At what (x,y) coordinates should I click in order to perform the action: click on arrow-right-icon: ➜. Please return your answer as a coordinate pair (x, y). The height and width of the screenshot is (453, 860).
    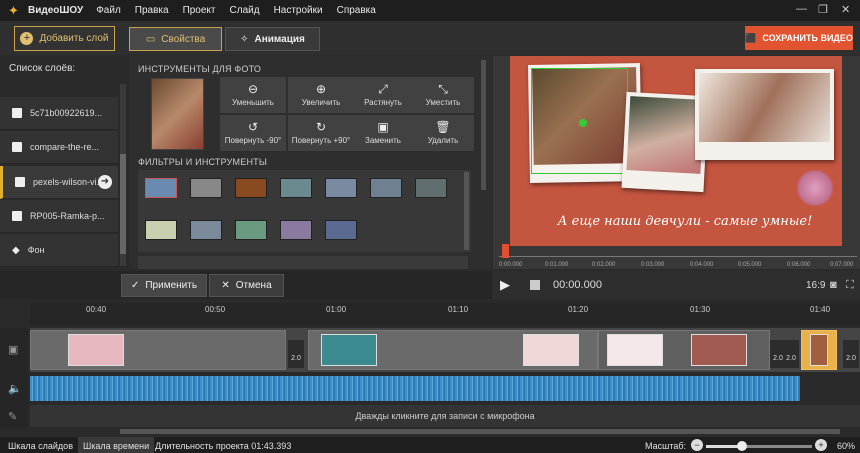
    Looking at the image, I should click on (105, 182).